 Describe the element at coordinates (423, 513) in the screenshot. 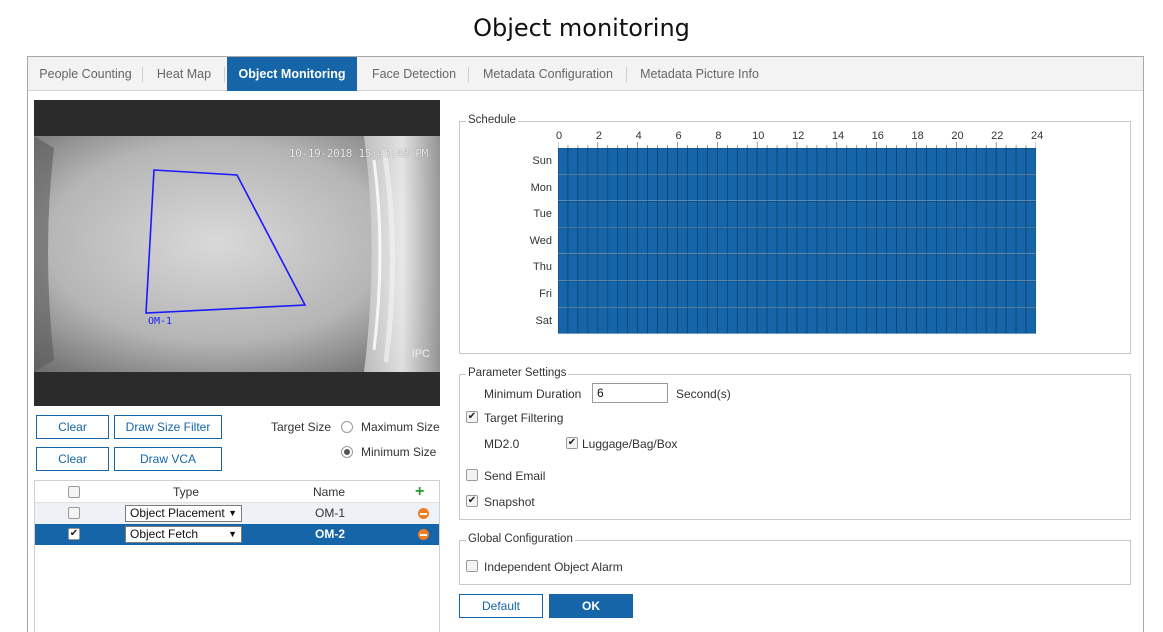

I see `delete-rule-icon` at that location.